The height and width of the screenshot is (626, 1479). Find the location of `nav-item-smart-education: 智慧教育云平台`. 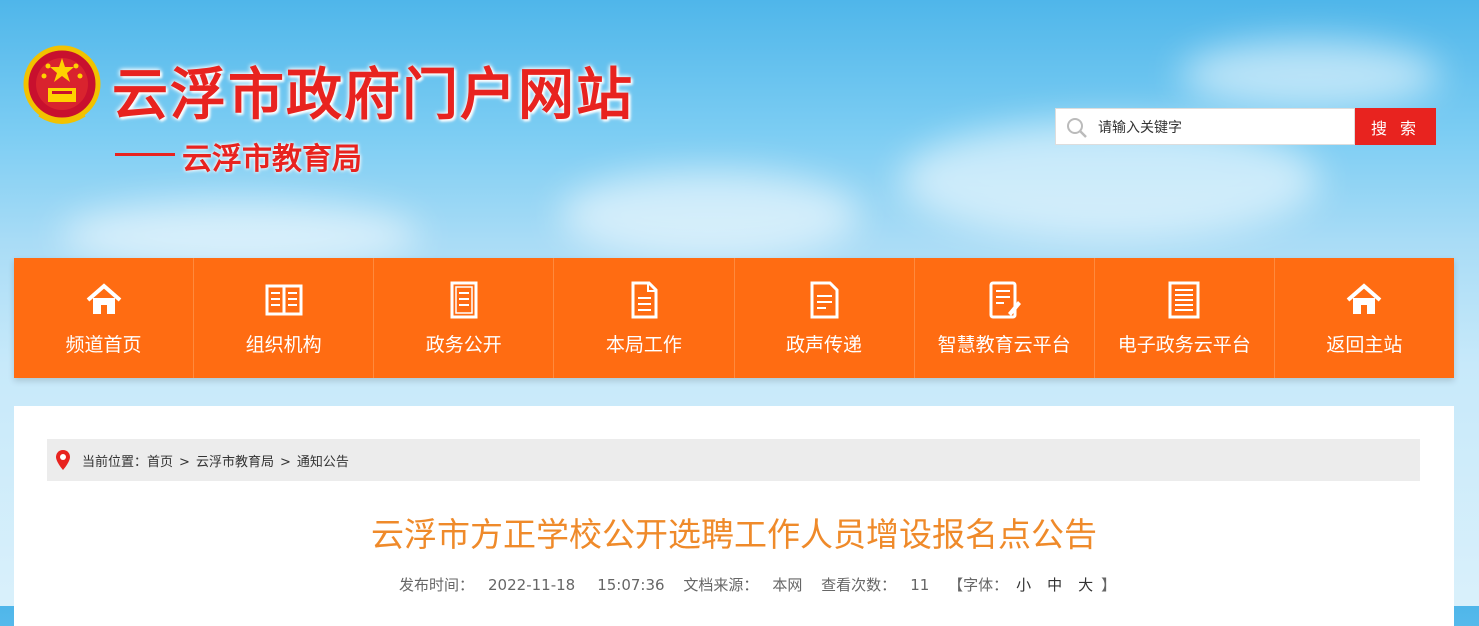

nav-item-smart-education: 智慧教育云平台 is located at coordinates (1005, 318).